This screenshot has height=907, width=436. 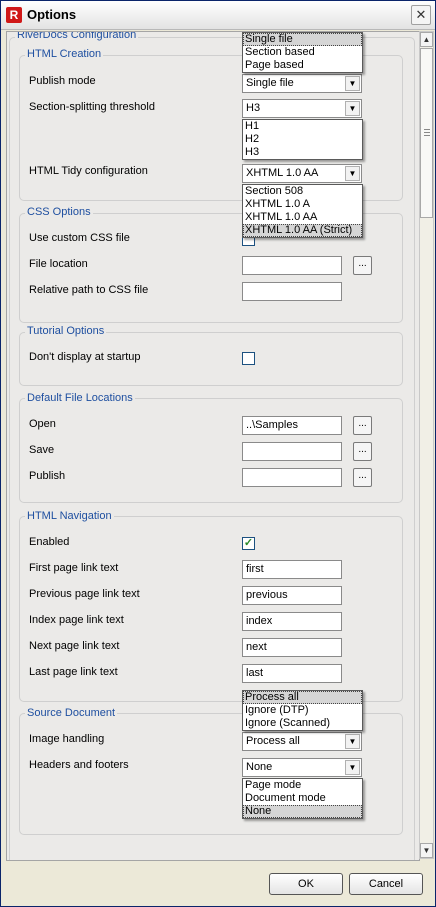 What do you see at coordinates (302, 811) in the screenshot?
I see `dropdown-option: None` at bounding box center [302, 811].